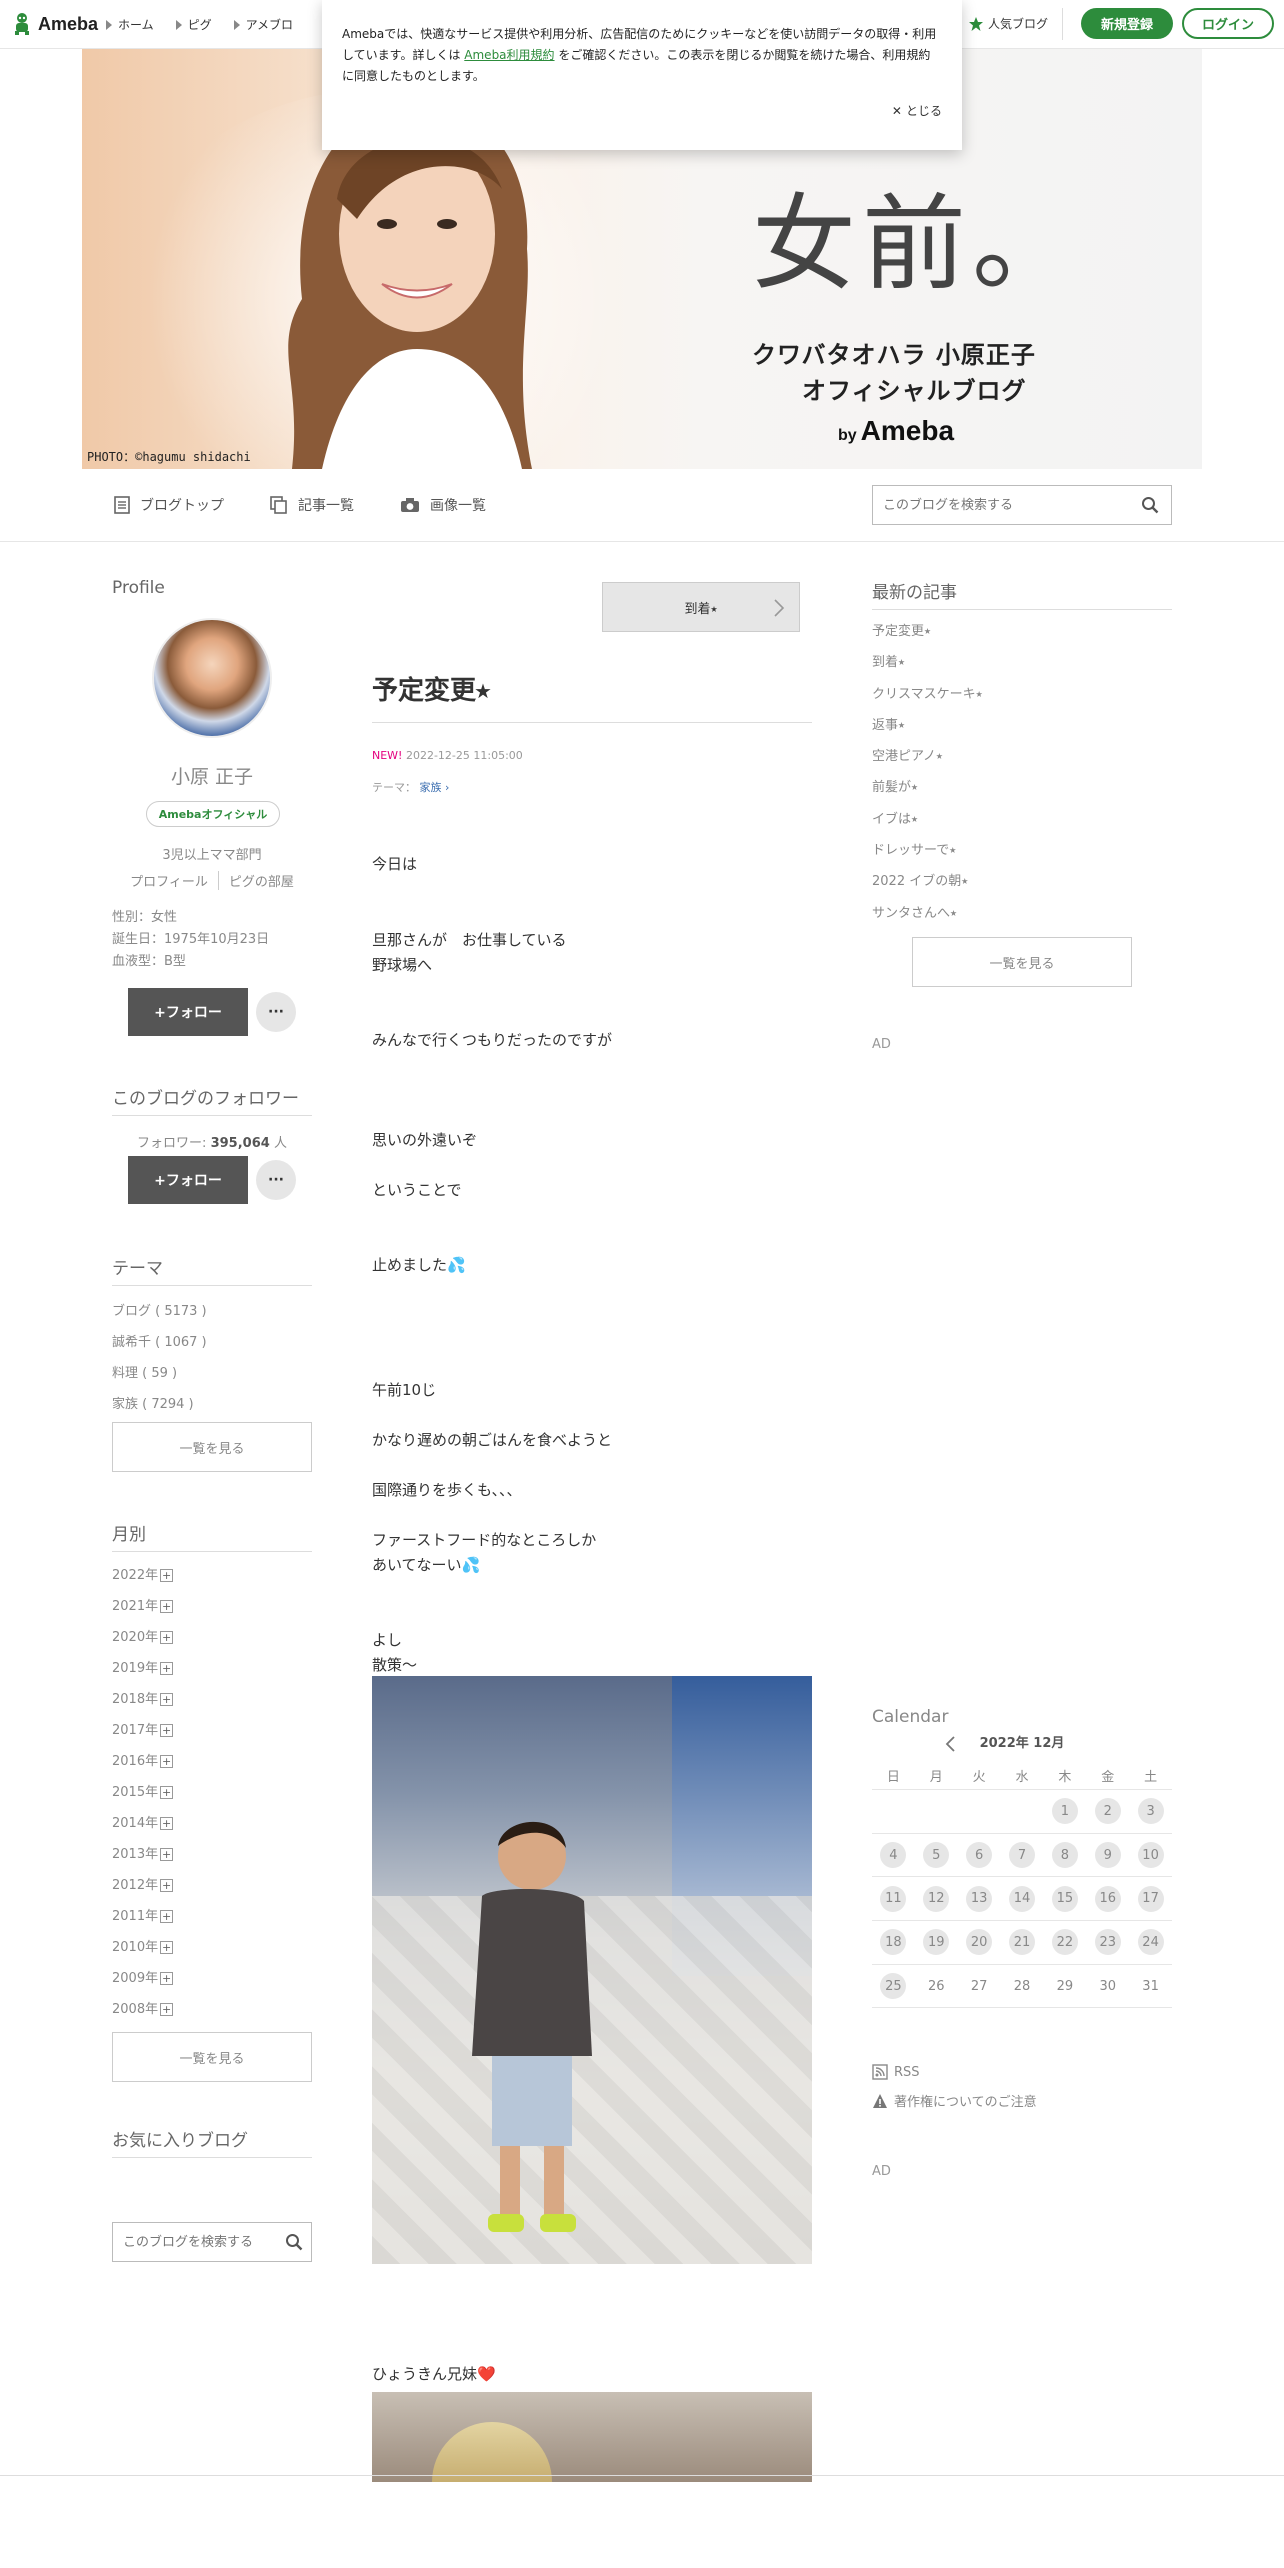  I want to click on calendar-day: 10, so click(1150, 1855).